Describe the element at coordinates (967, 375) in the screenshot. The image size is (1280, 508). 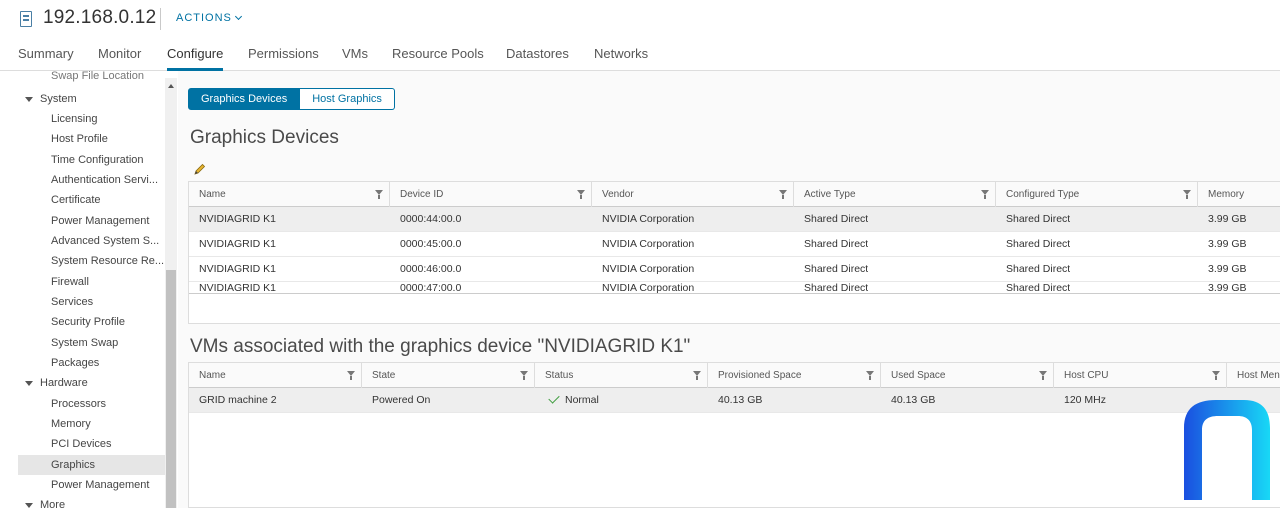
I see `column-header-used-space: Used Space` at that location.